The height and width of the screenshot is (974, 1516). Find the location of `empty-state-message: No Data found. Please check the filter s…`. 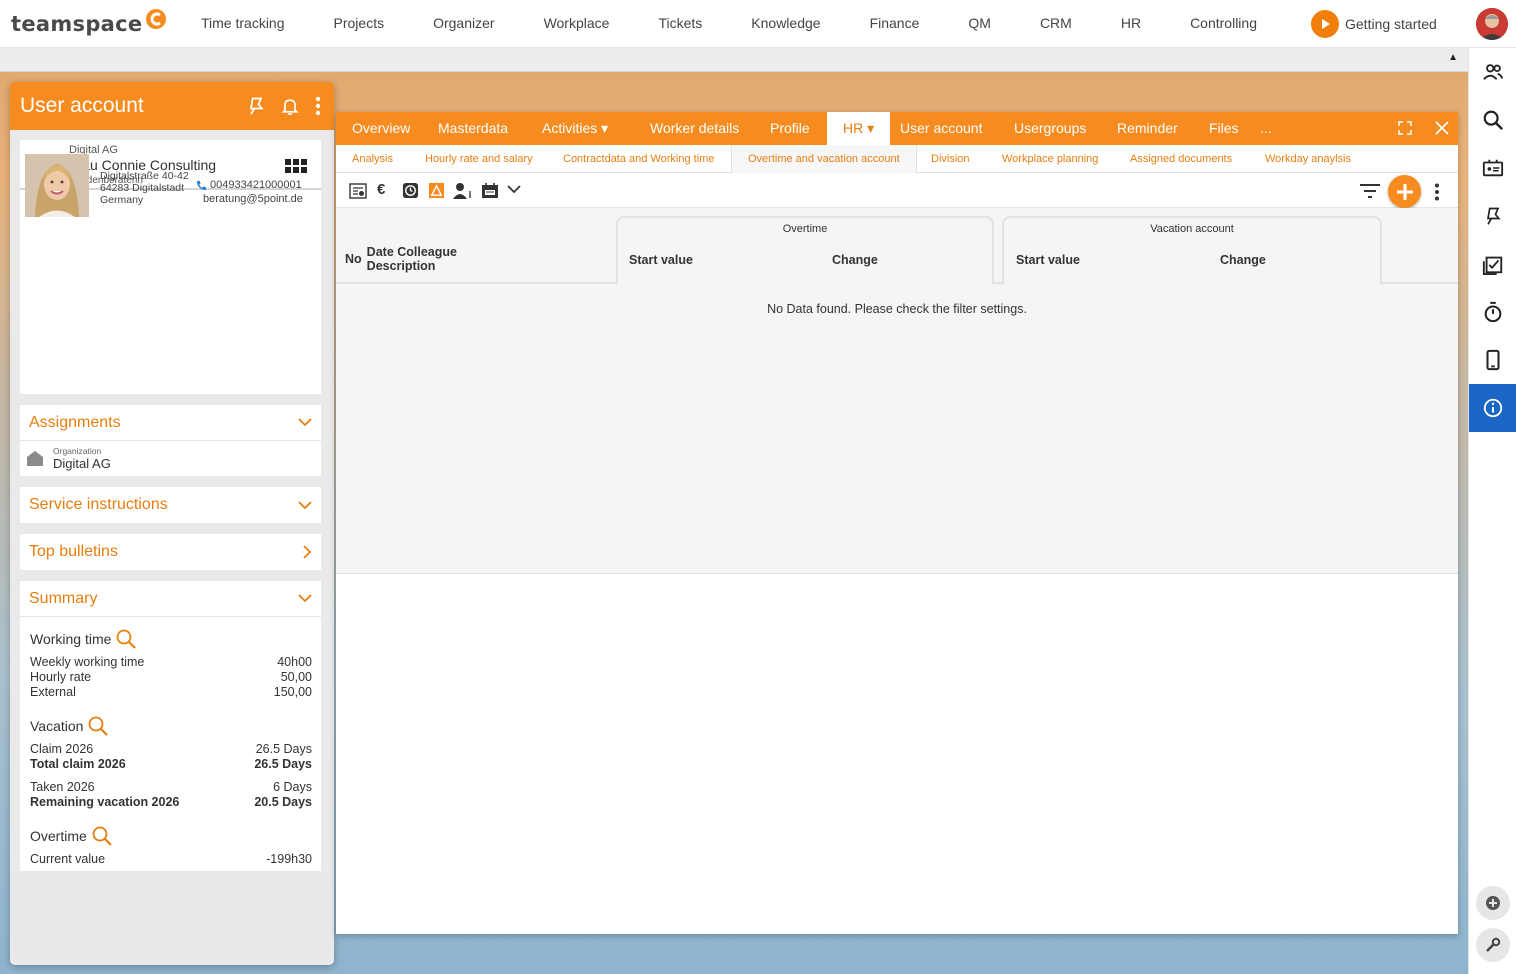

empty-state-message: No Data found. Please check the filter s… is located at coordinates (897, 309).